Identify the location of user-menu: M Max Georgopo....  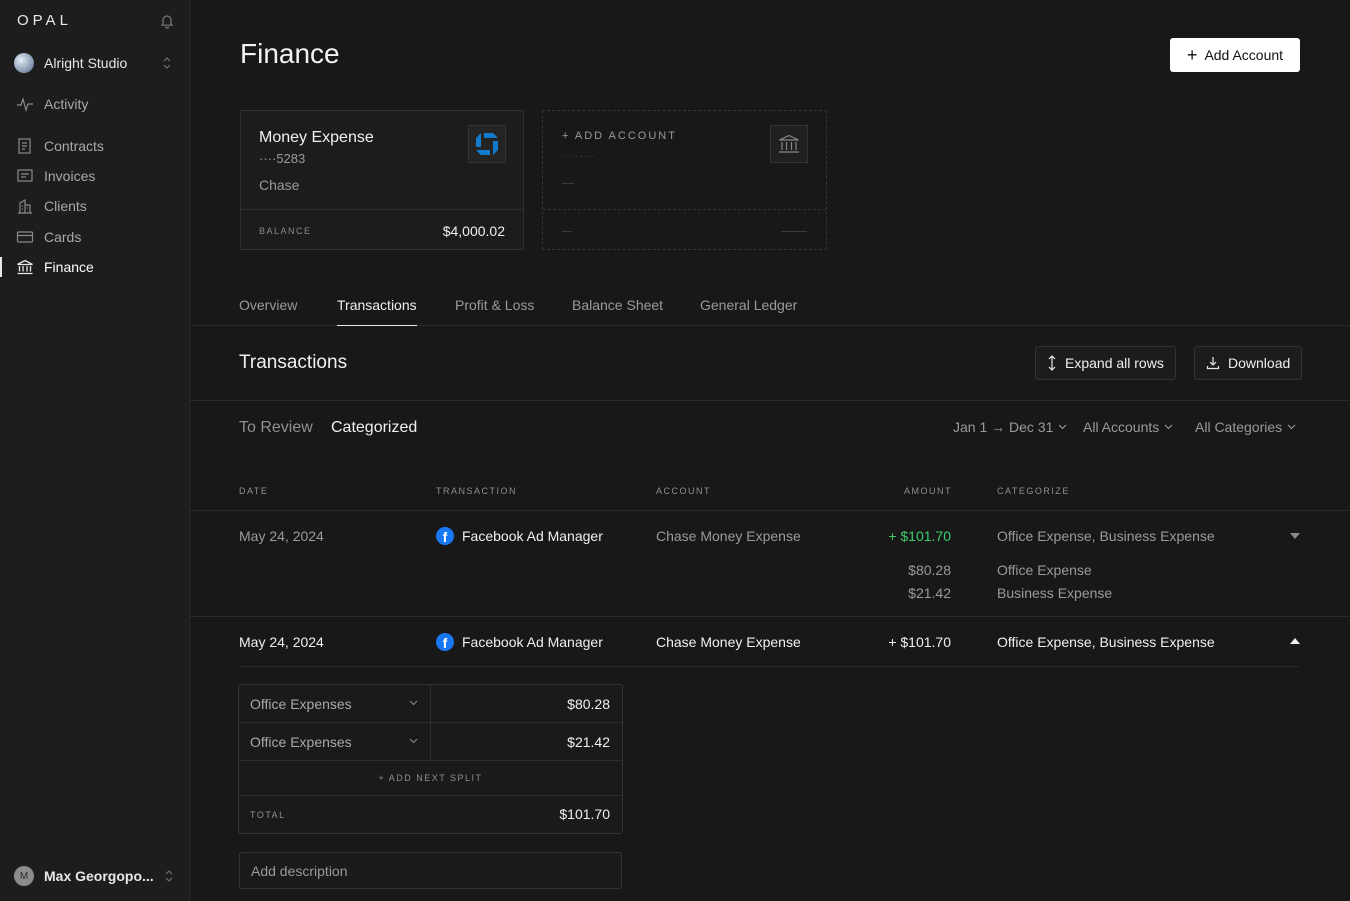
(97, 876).